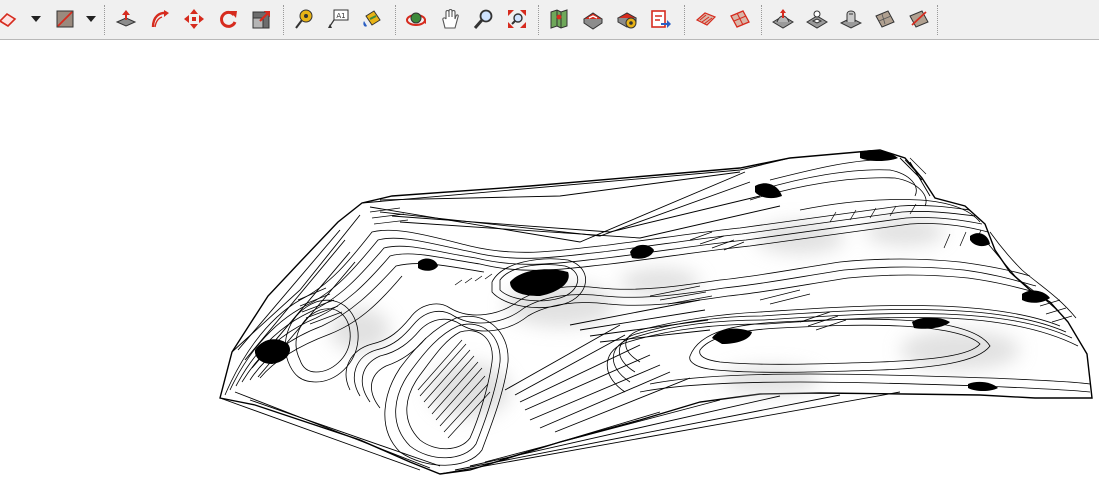 This screenshot has width=1099, height=503. I want to click on rectangle-dropdown, so click(91, 19).